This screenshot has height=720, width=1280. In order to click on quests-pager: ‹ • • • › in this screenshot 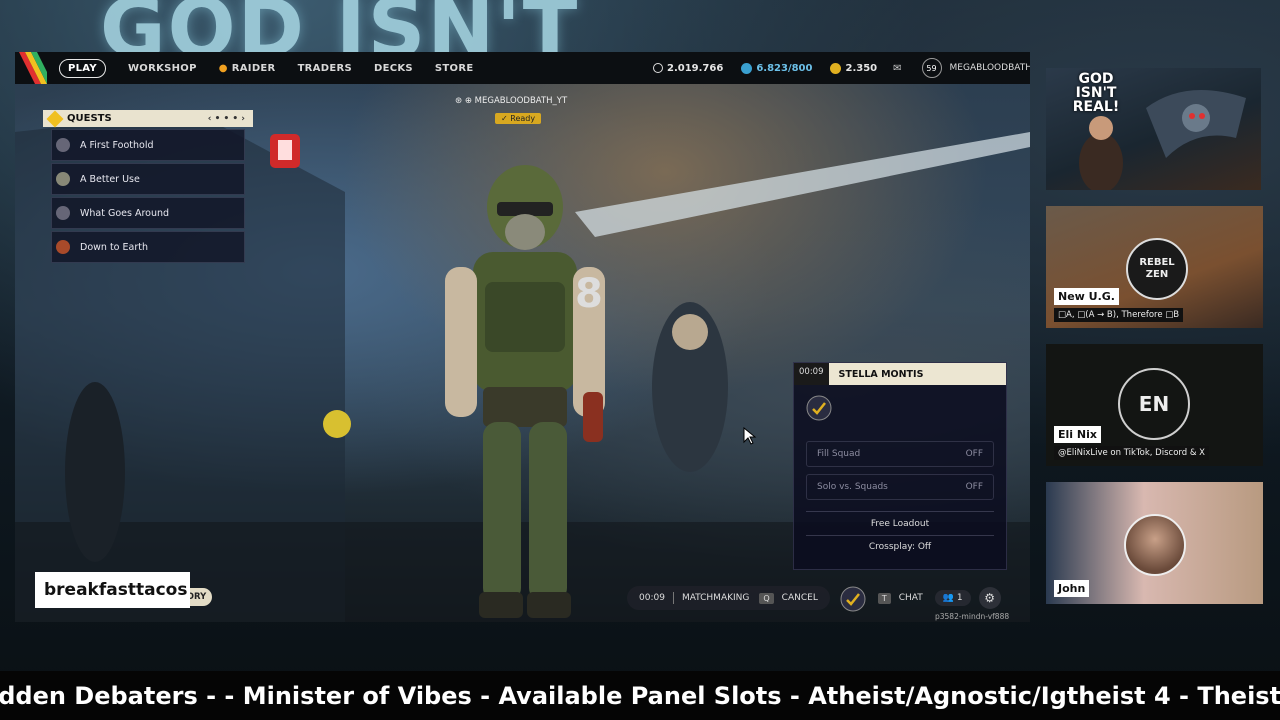, I will do `click(226, 119)`.